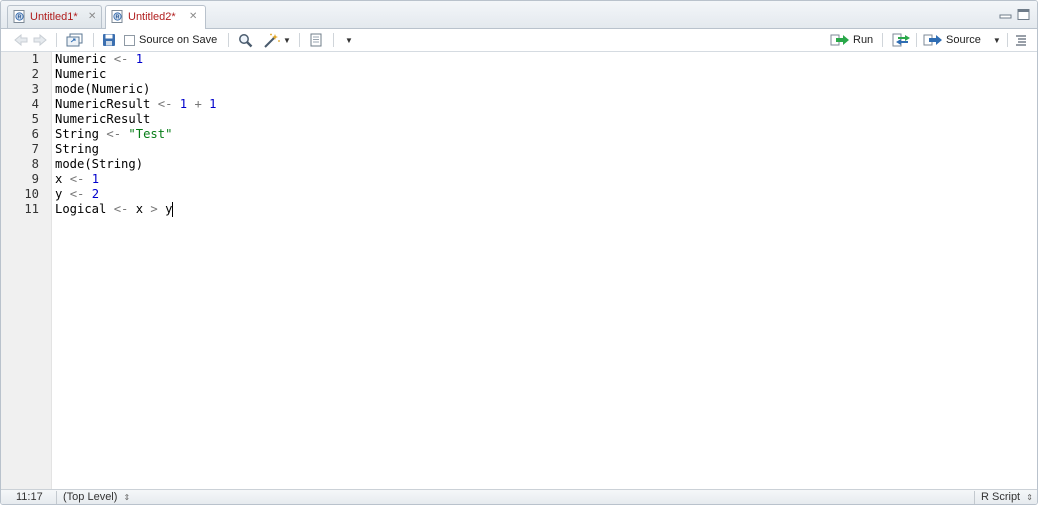 The image size is (1042, 509). I want to click on compile-report-button, so click(316, 40).